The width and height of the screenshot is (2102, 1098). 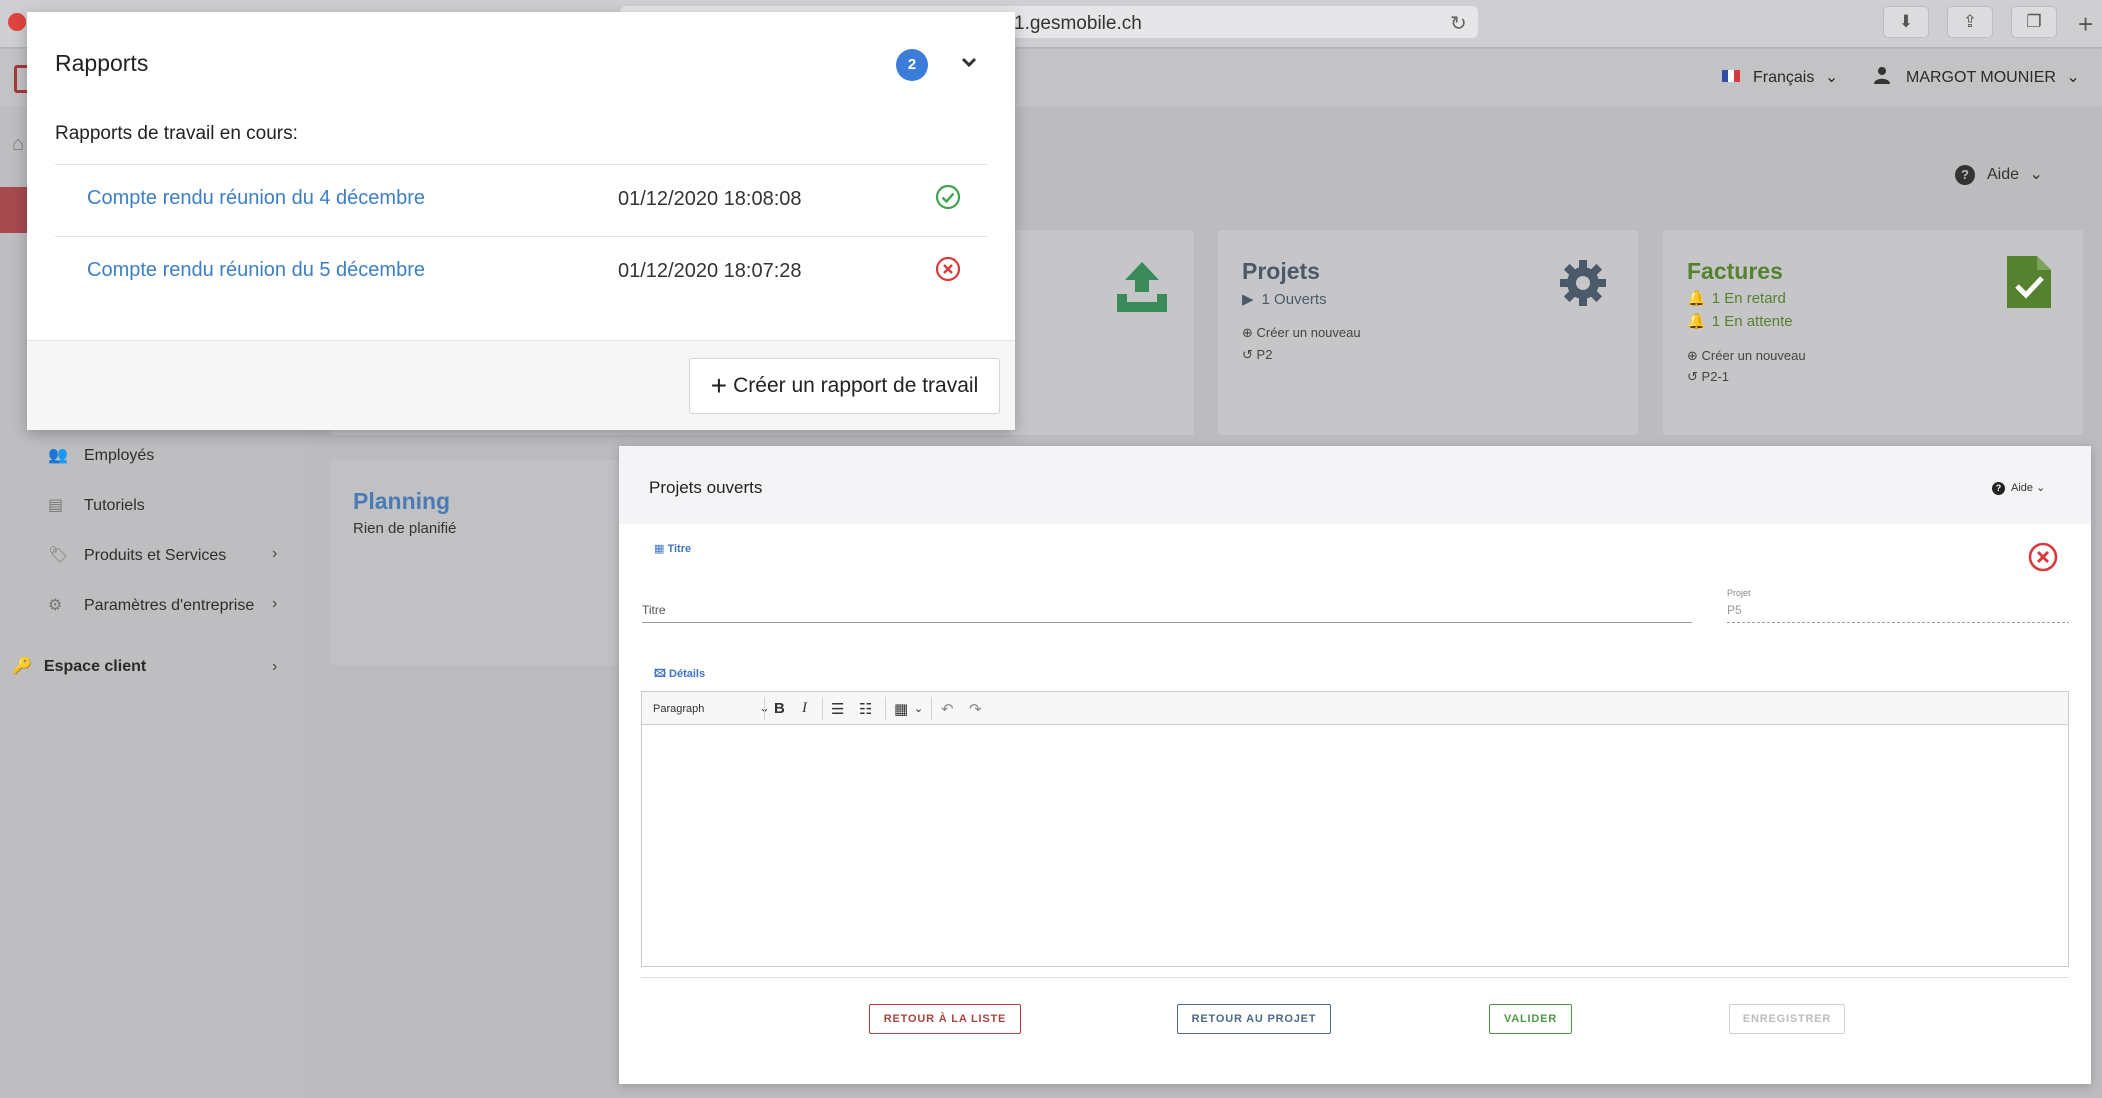 I want to click on back-to-list-button: RETOUR À LA LISTE, so click(x=945, y=1019).